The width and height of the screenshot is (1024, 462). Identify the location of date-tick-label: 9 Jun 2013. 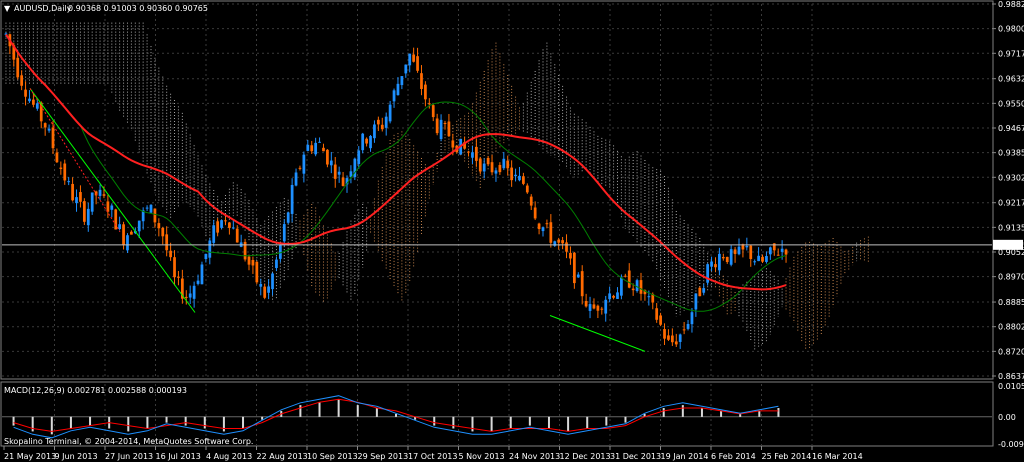
(76, 456).